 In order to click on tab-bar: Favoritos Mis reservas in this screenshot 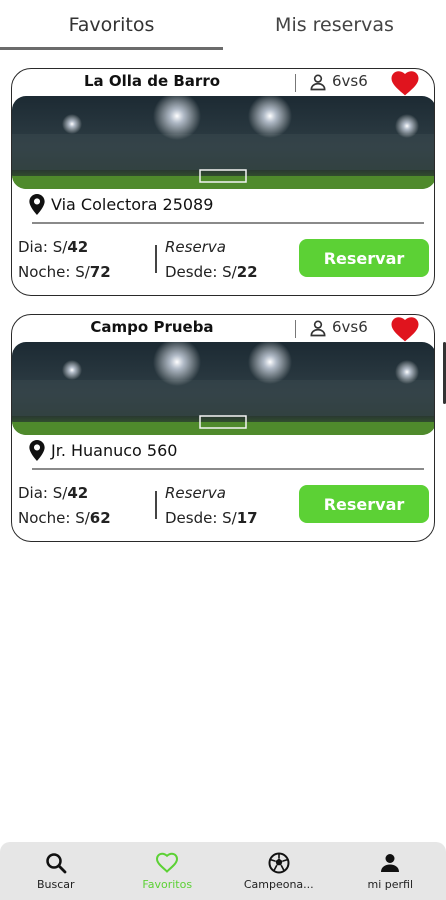, I will do `click(223, 25)`.